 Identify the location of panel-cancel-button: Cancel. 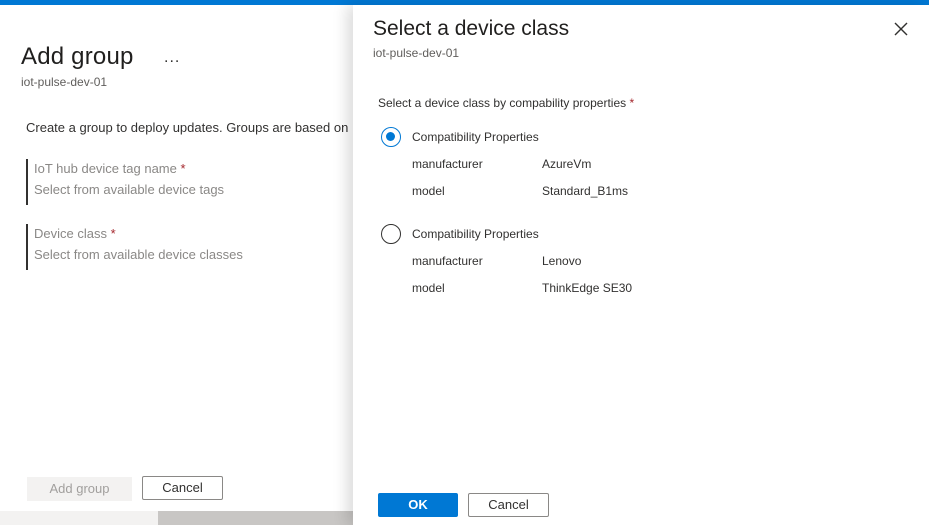
(508, 505).